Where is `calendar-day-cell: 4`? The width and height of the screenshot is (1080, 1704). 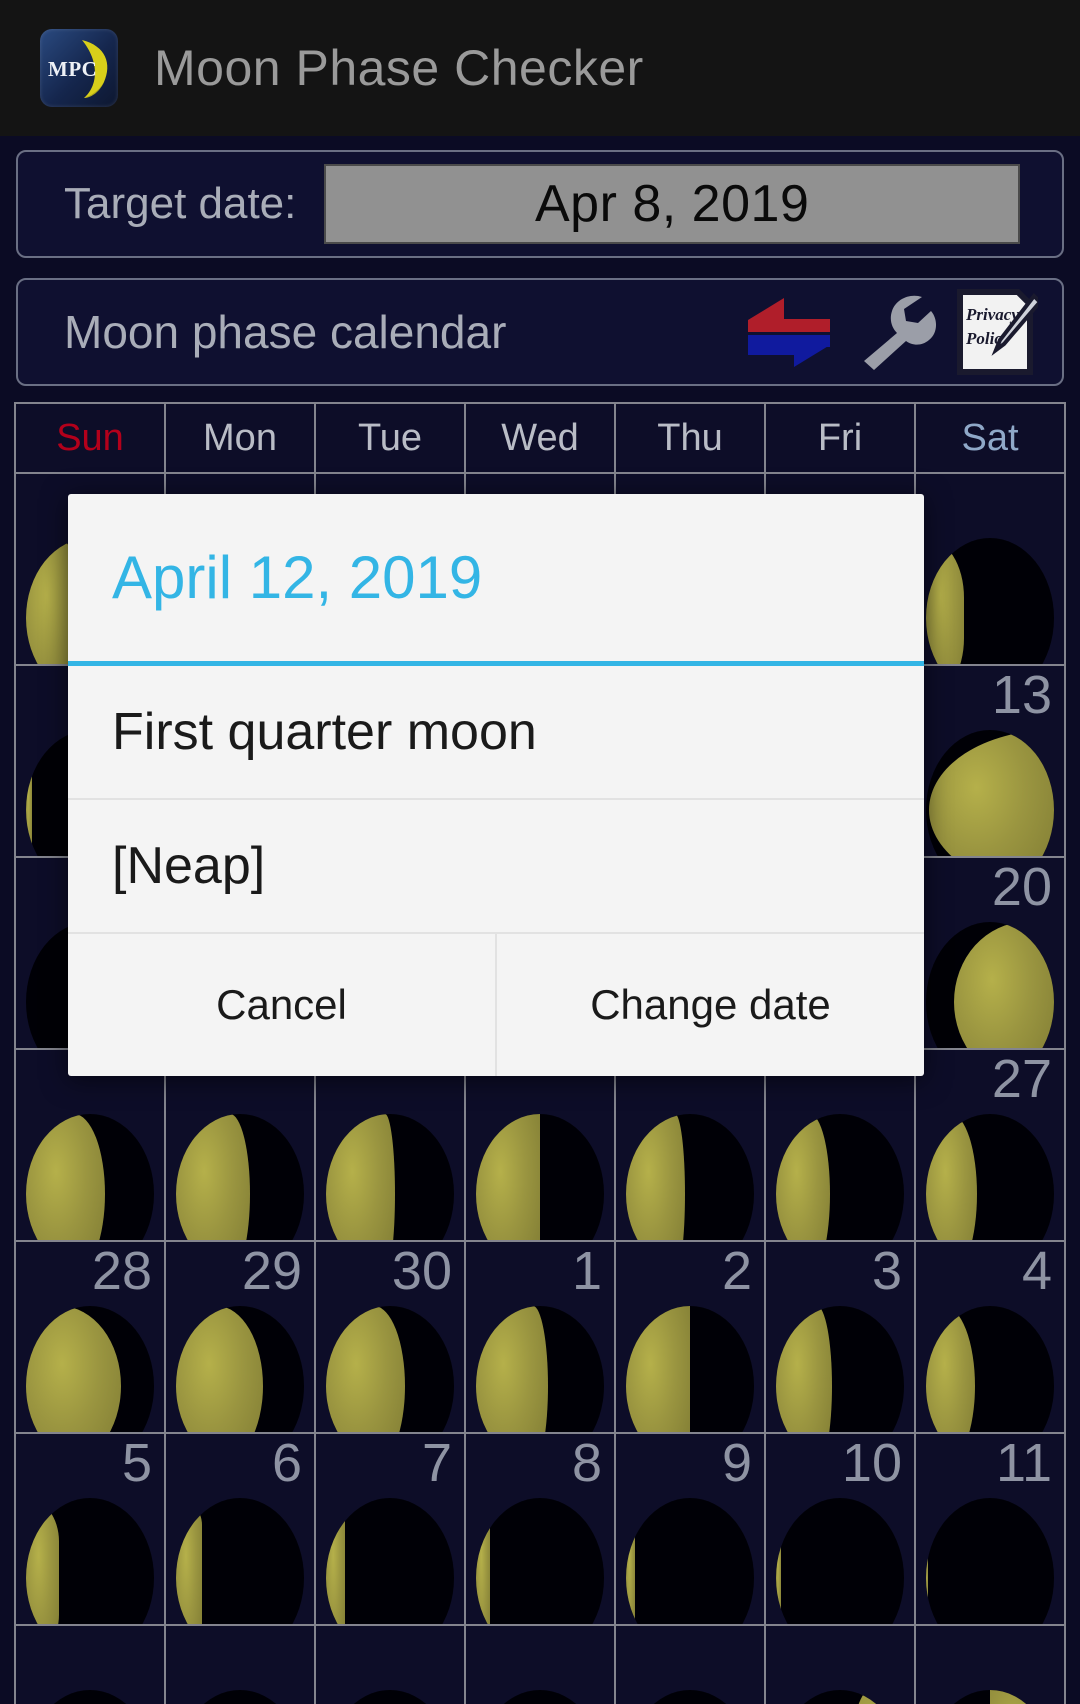
calendar-day-cell: 4 is located at coordinates (990, 1338).